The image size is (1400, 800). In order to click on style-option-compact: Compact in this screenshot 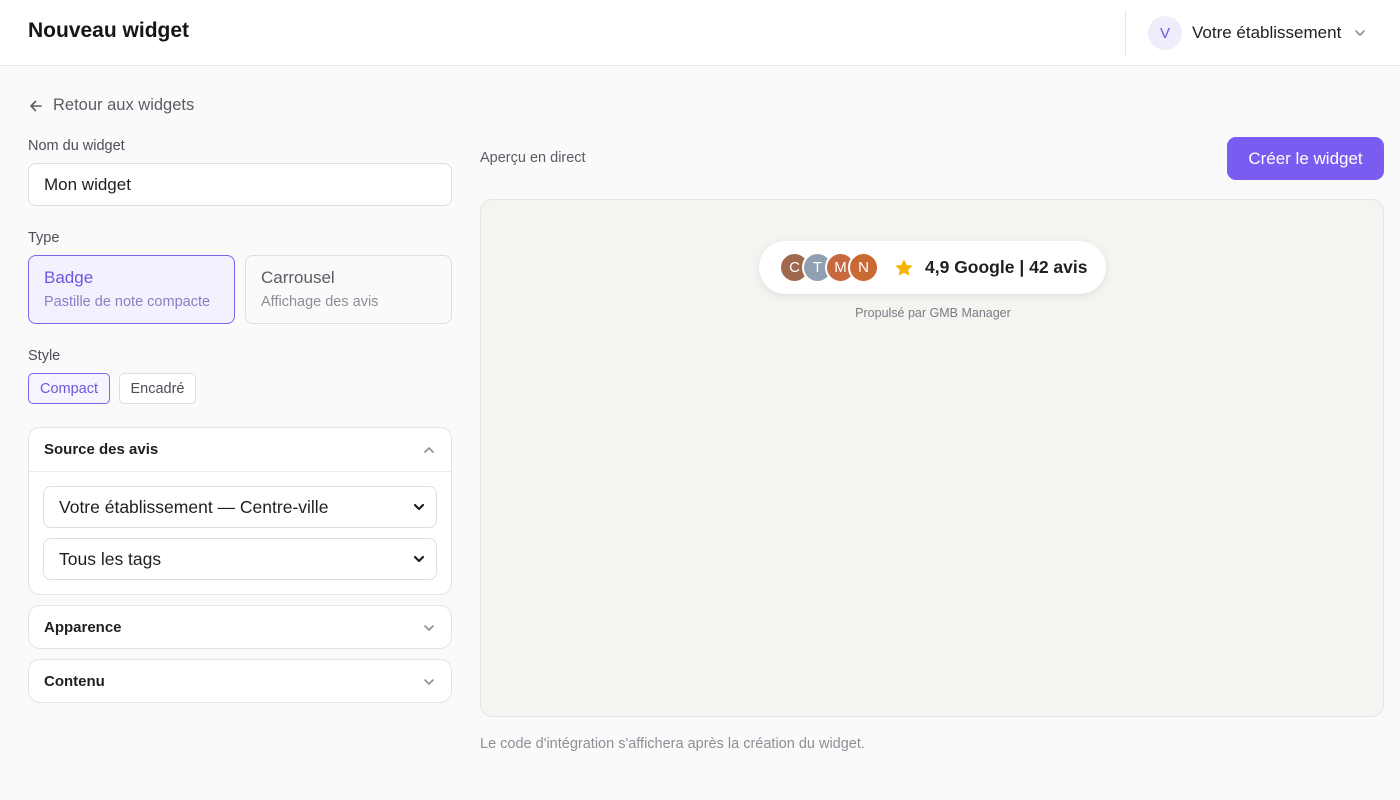, I will do `click(69, 388)`.